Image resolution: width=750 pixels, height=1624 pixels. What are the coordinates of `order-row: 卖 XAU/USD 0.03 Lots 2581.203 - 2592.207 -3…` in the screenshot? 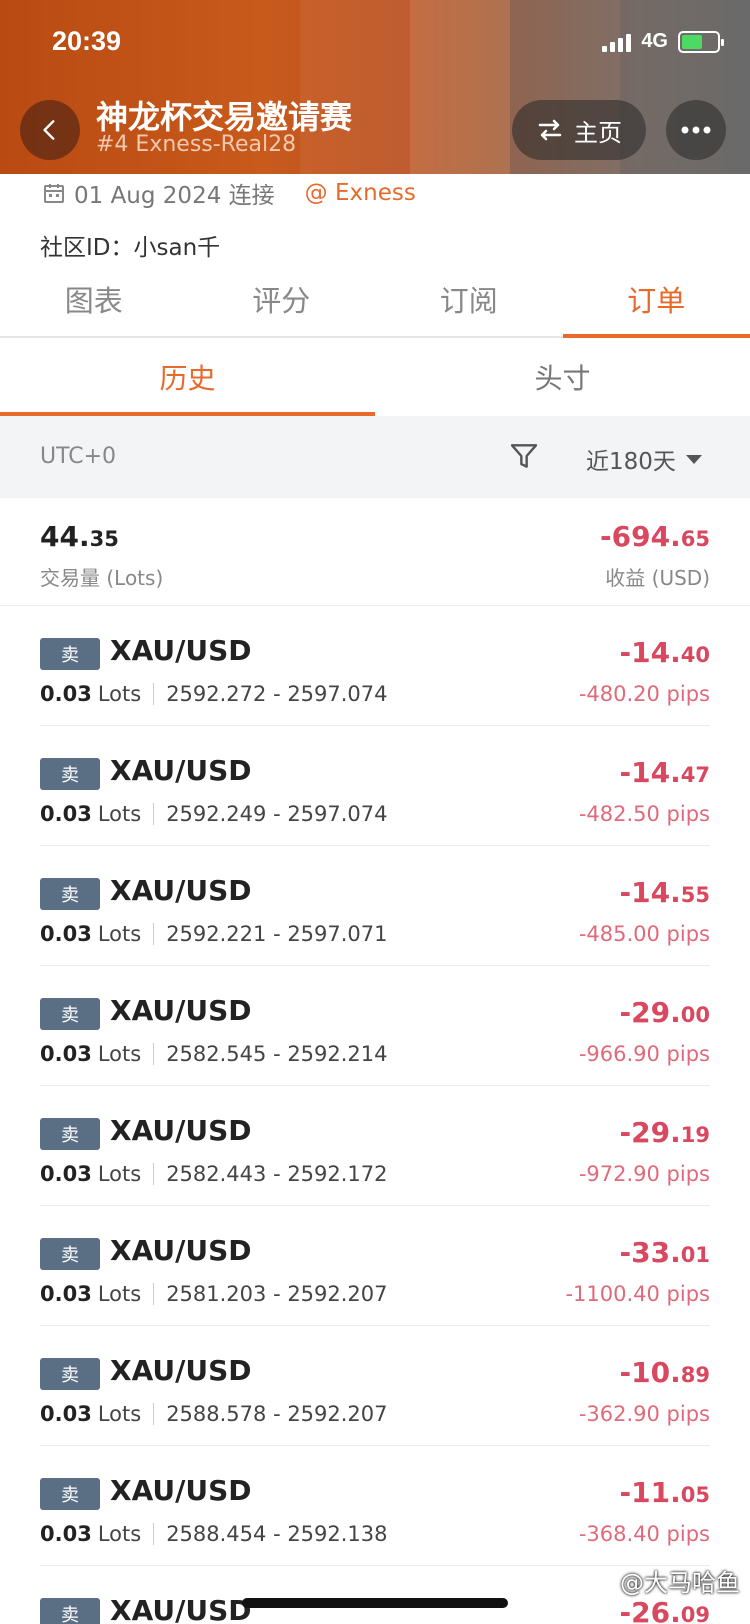 It's located at (375, 1266).